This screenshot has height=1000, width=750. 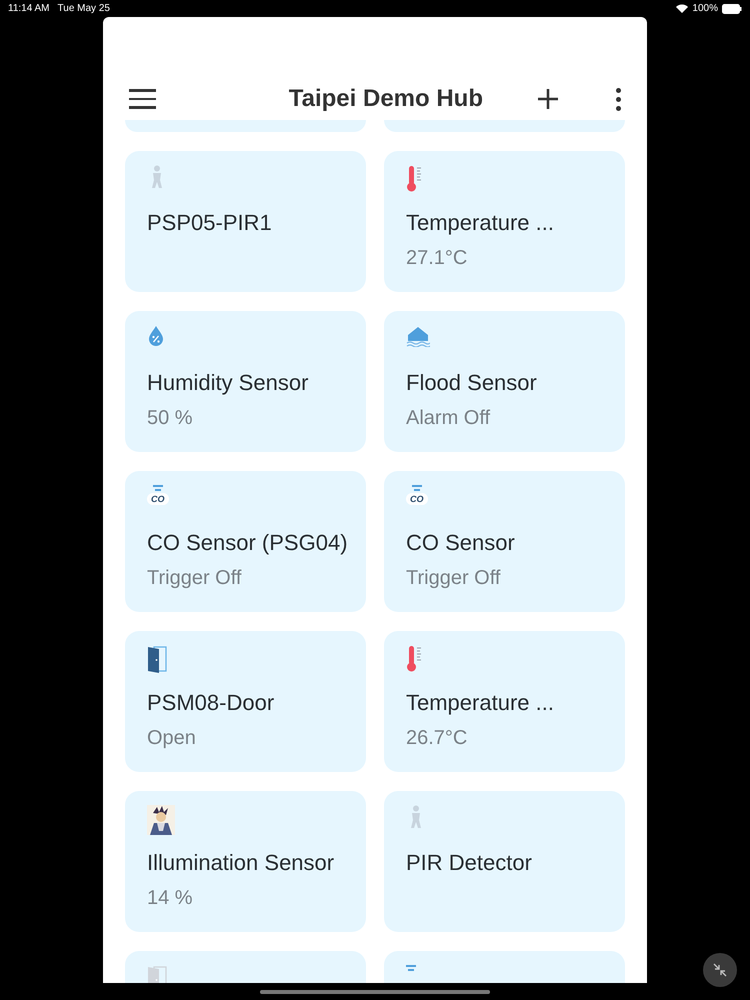 I want to click on device-name: CO Sensor (PSG04), so click(x=245, y=543).